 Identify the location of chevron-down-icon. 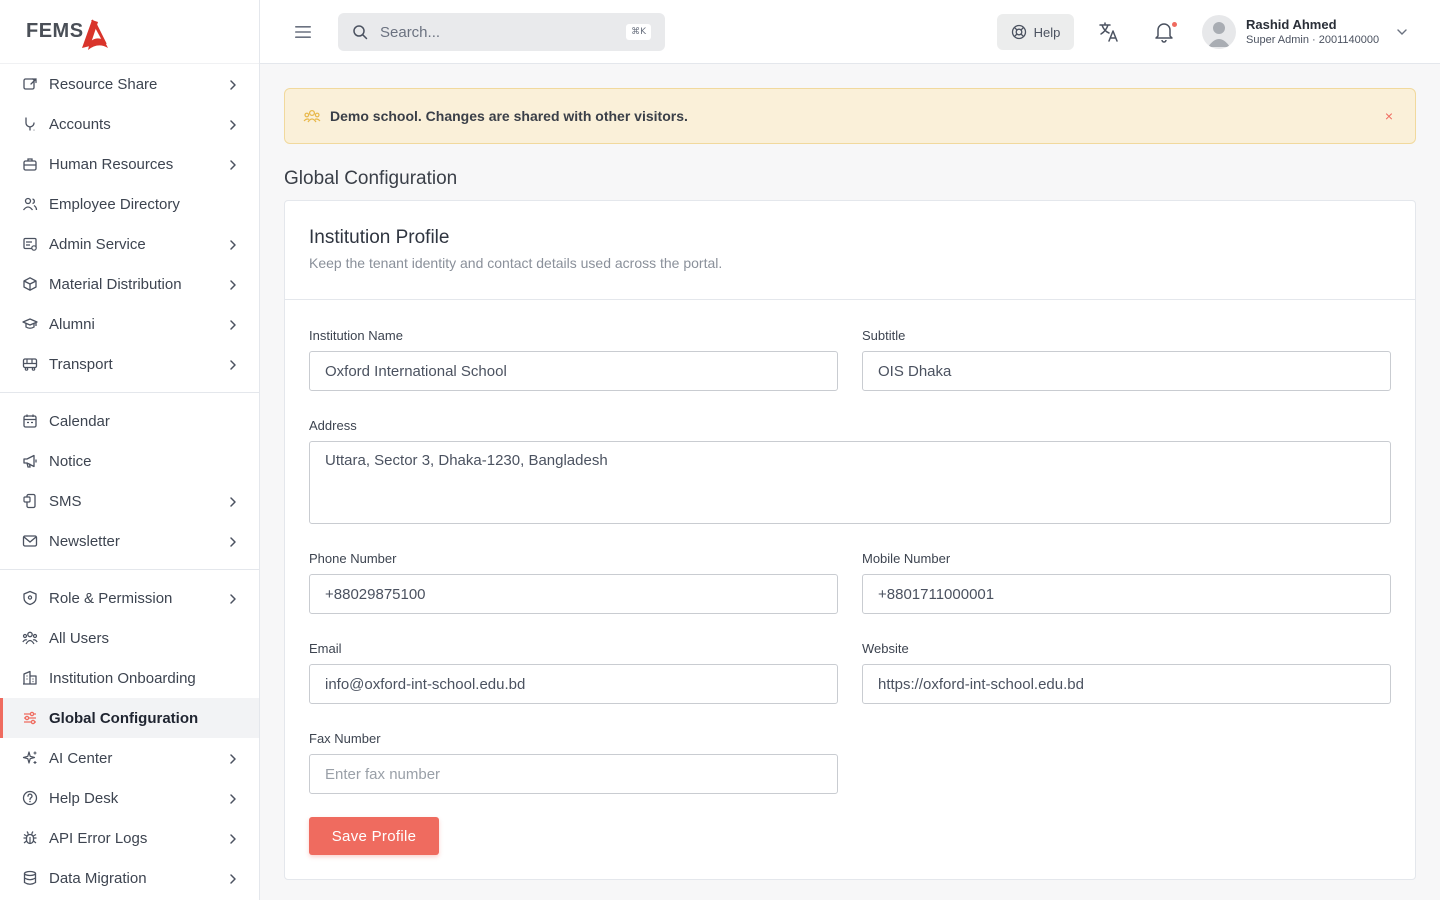
(1402, 32).